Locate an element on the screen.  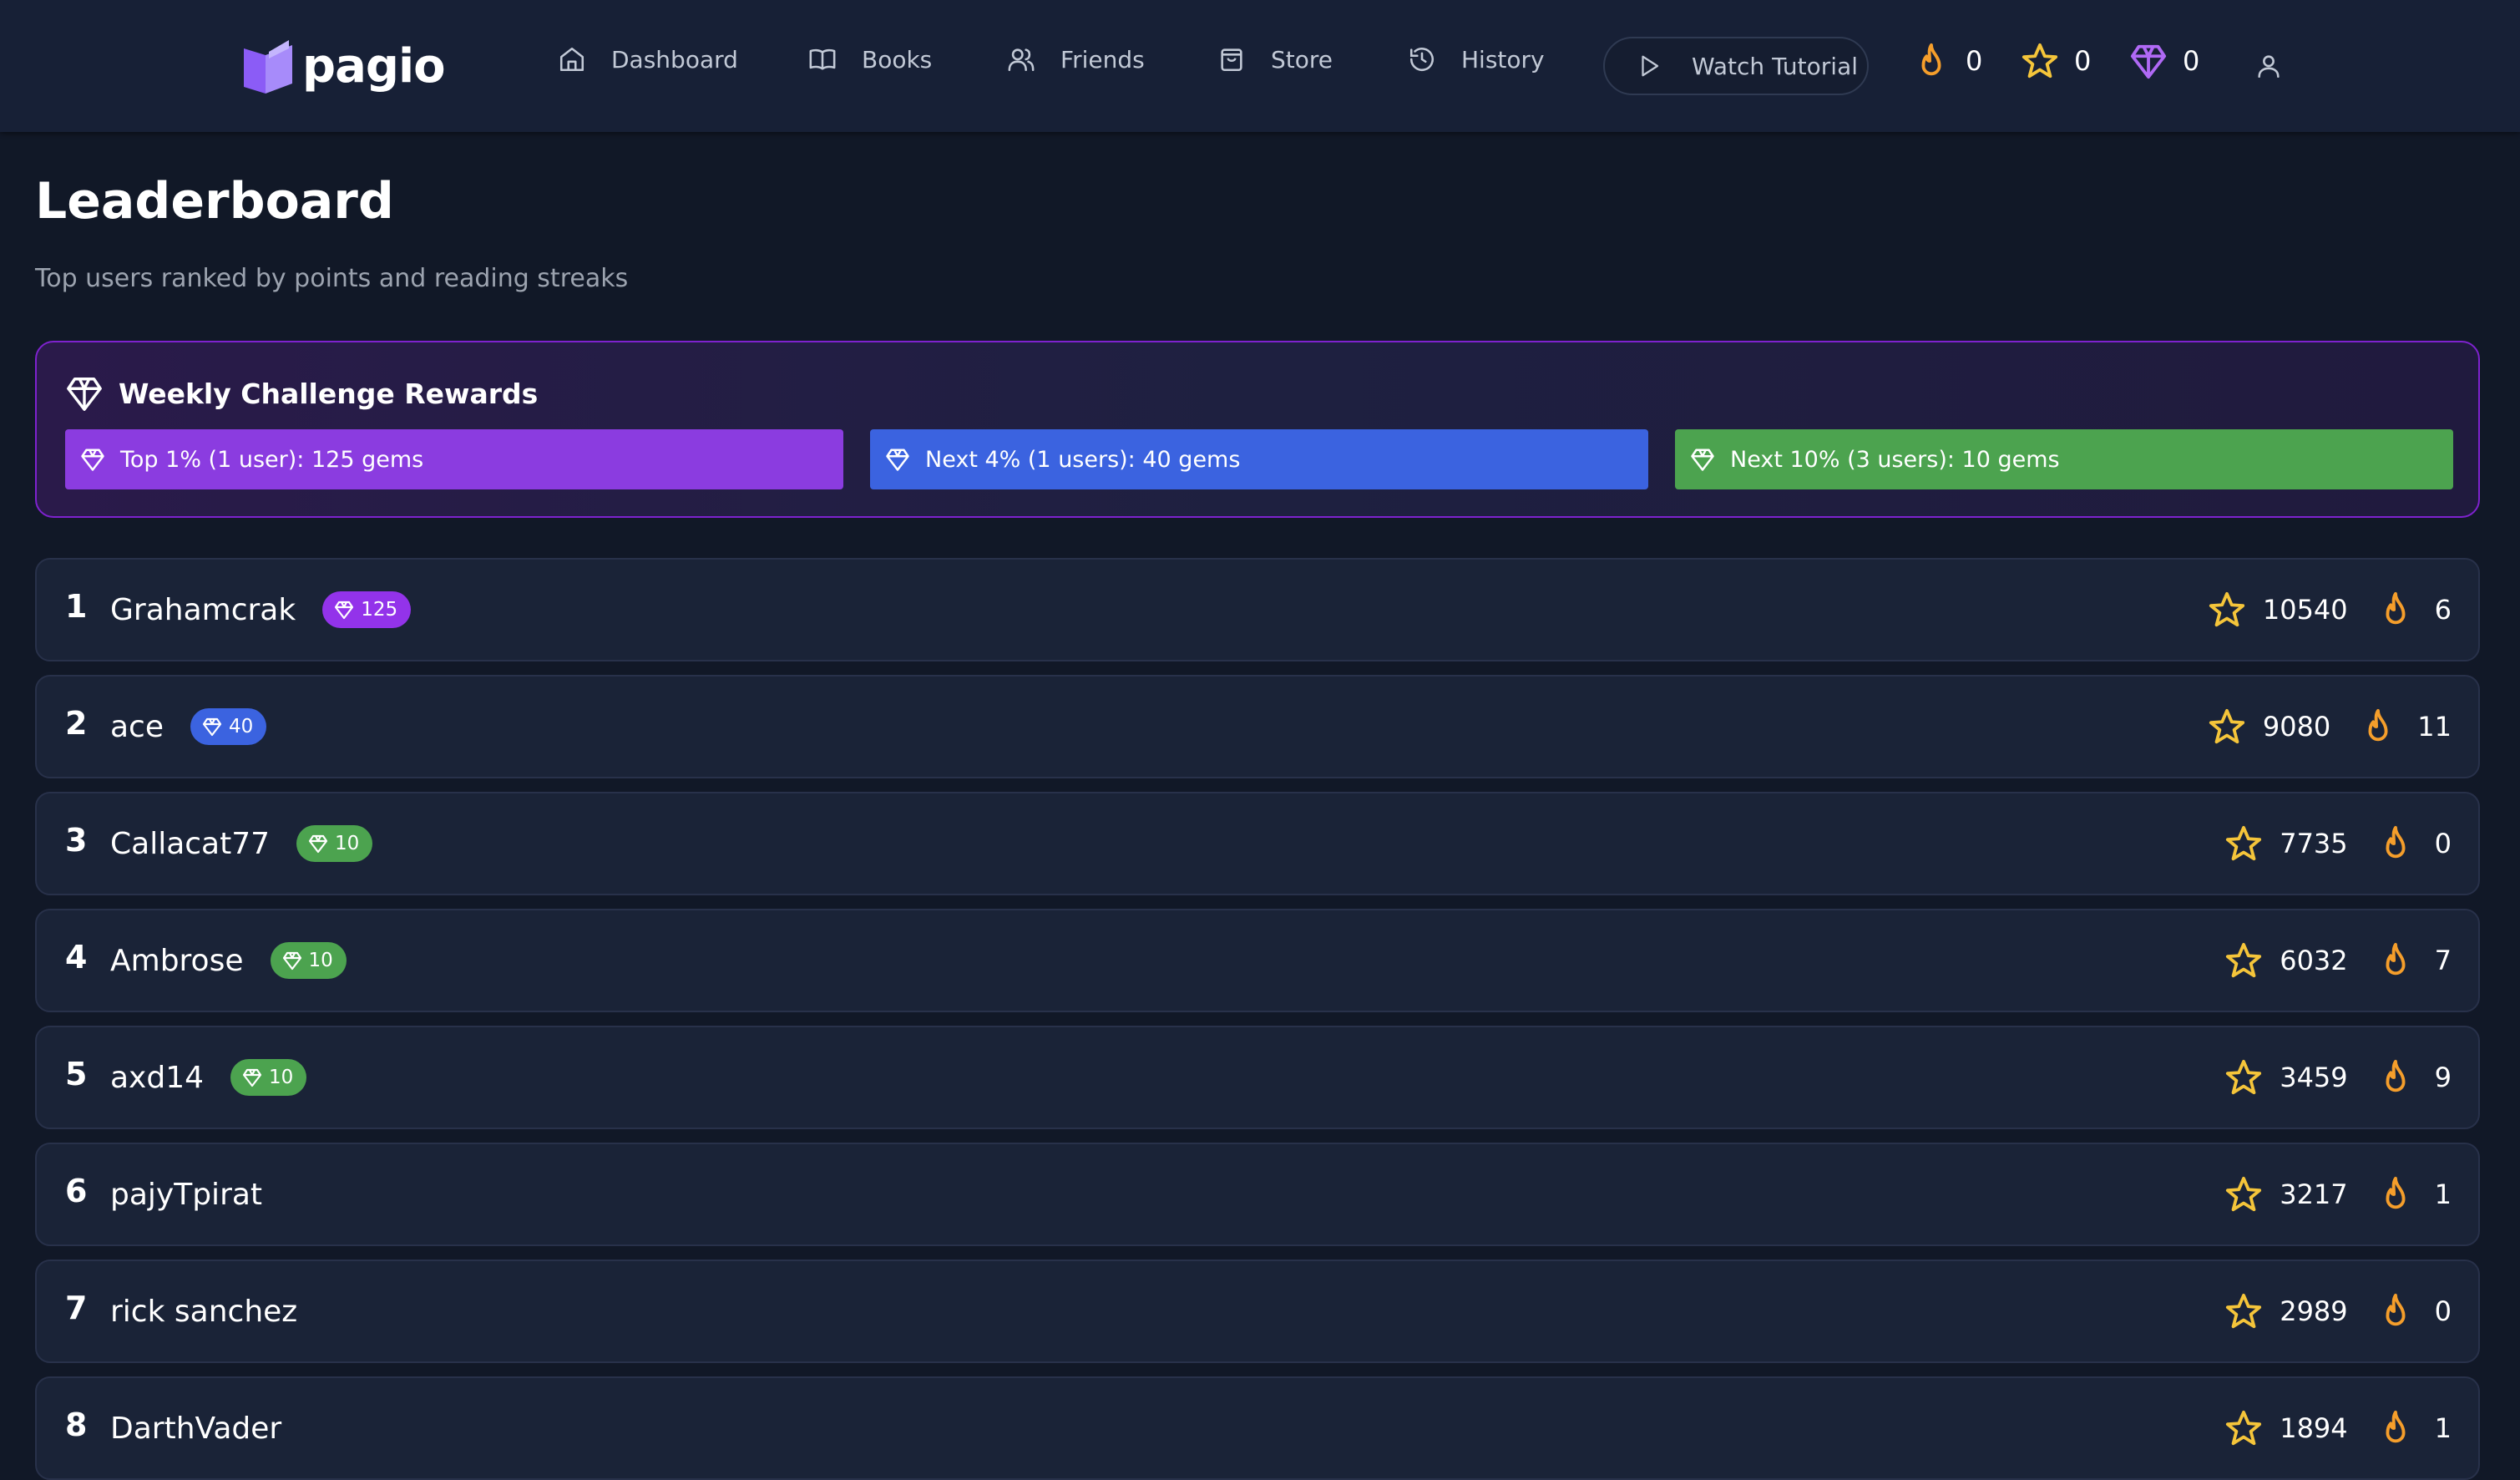
user-stats: 7735 0 is located at coordinates (2338, 843).